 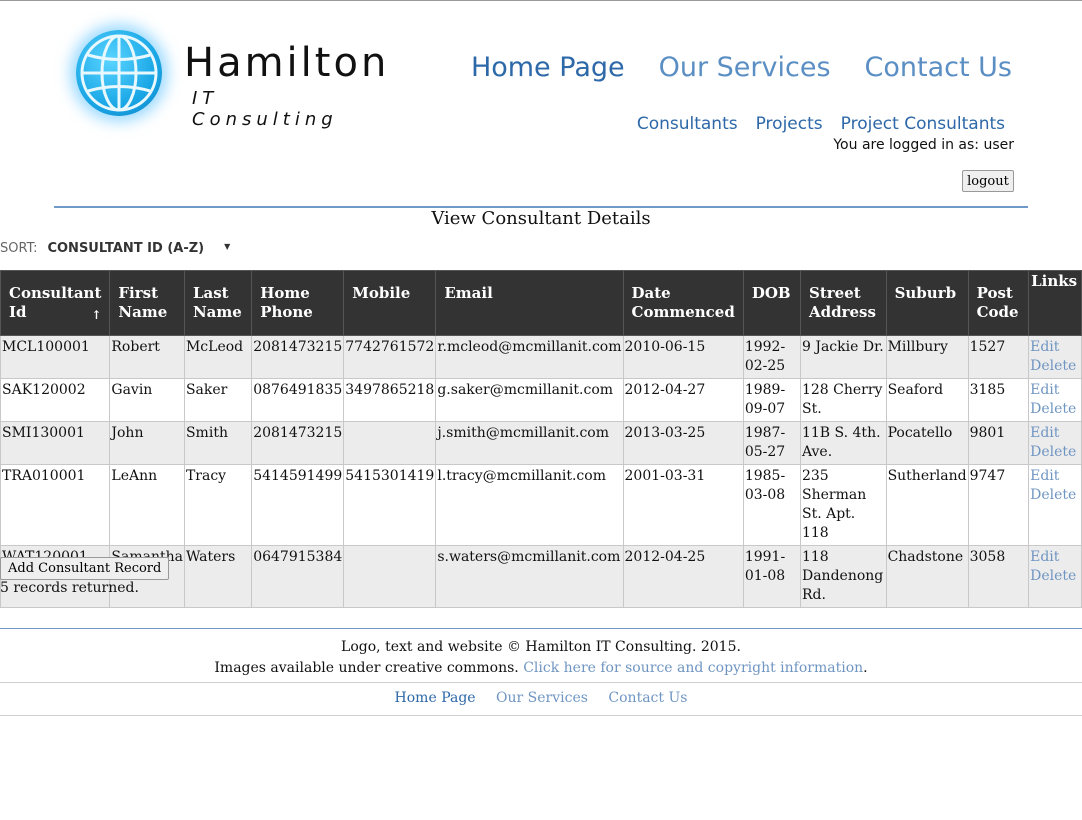 What do you see at coordinates (843, 400) in the screenshot?
I see `table-cell: 128 Cherry St.` at bounding box center [843, 400].